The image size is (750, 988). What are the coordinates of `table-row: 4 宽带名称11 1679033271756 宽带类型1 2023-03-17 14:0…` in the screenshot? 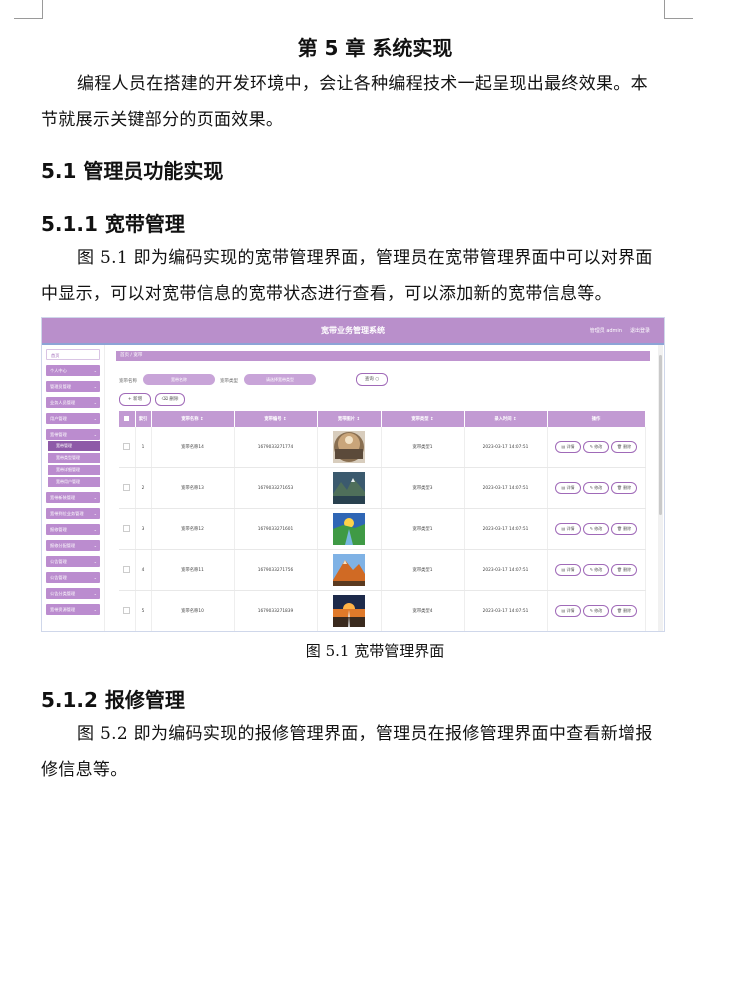 It's located at (382, 570).